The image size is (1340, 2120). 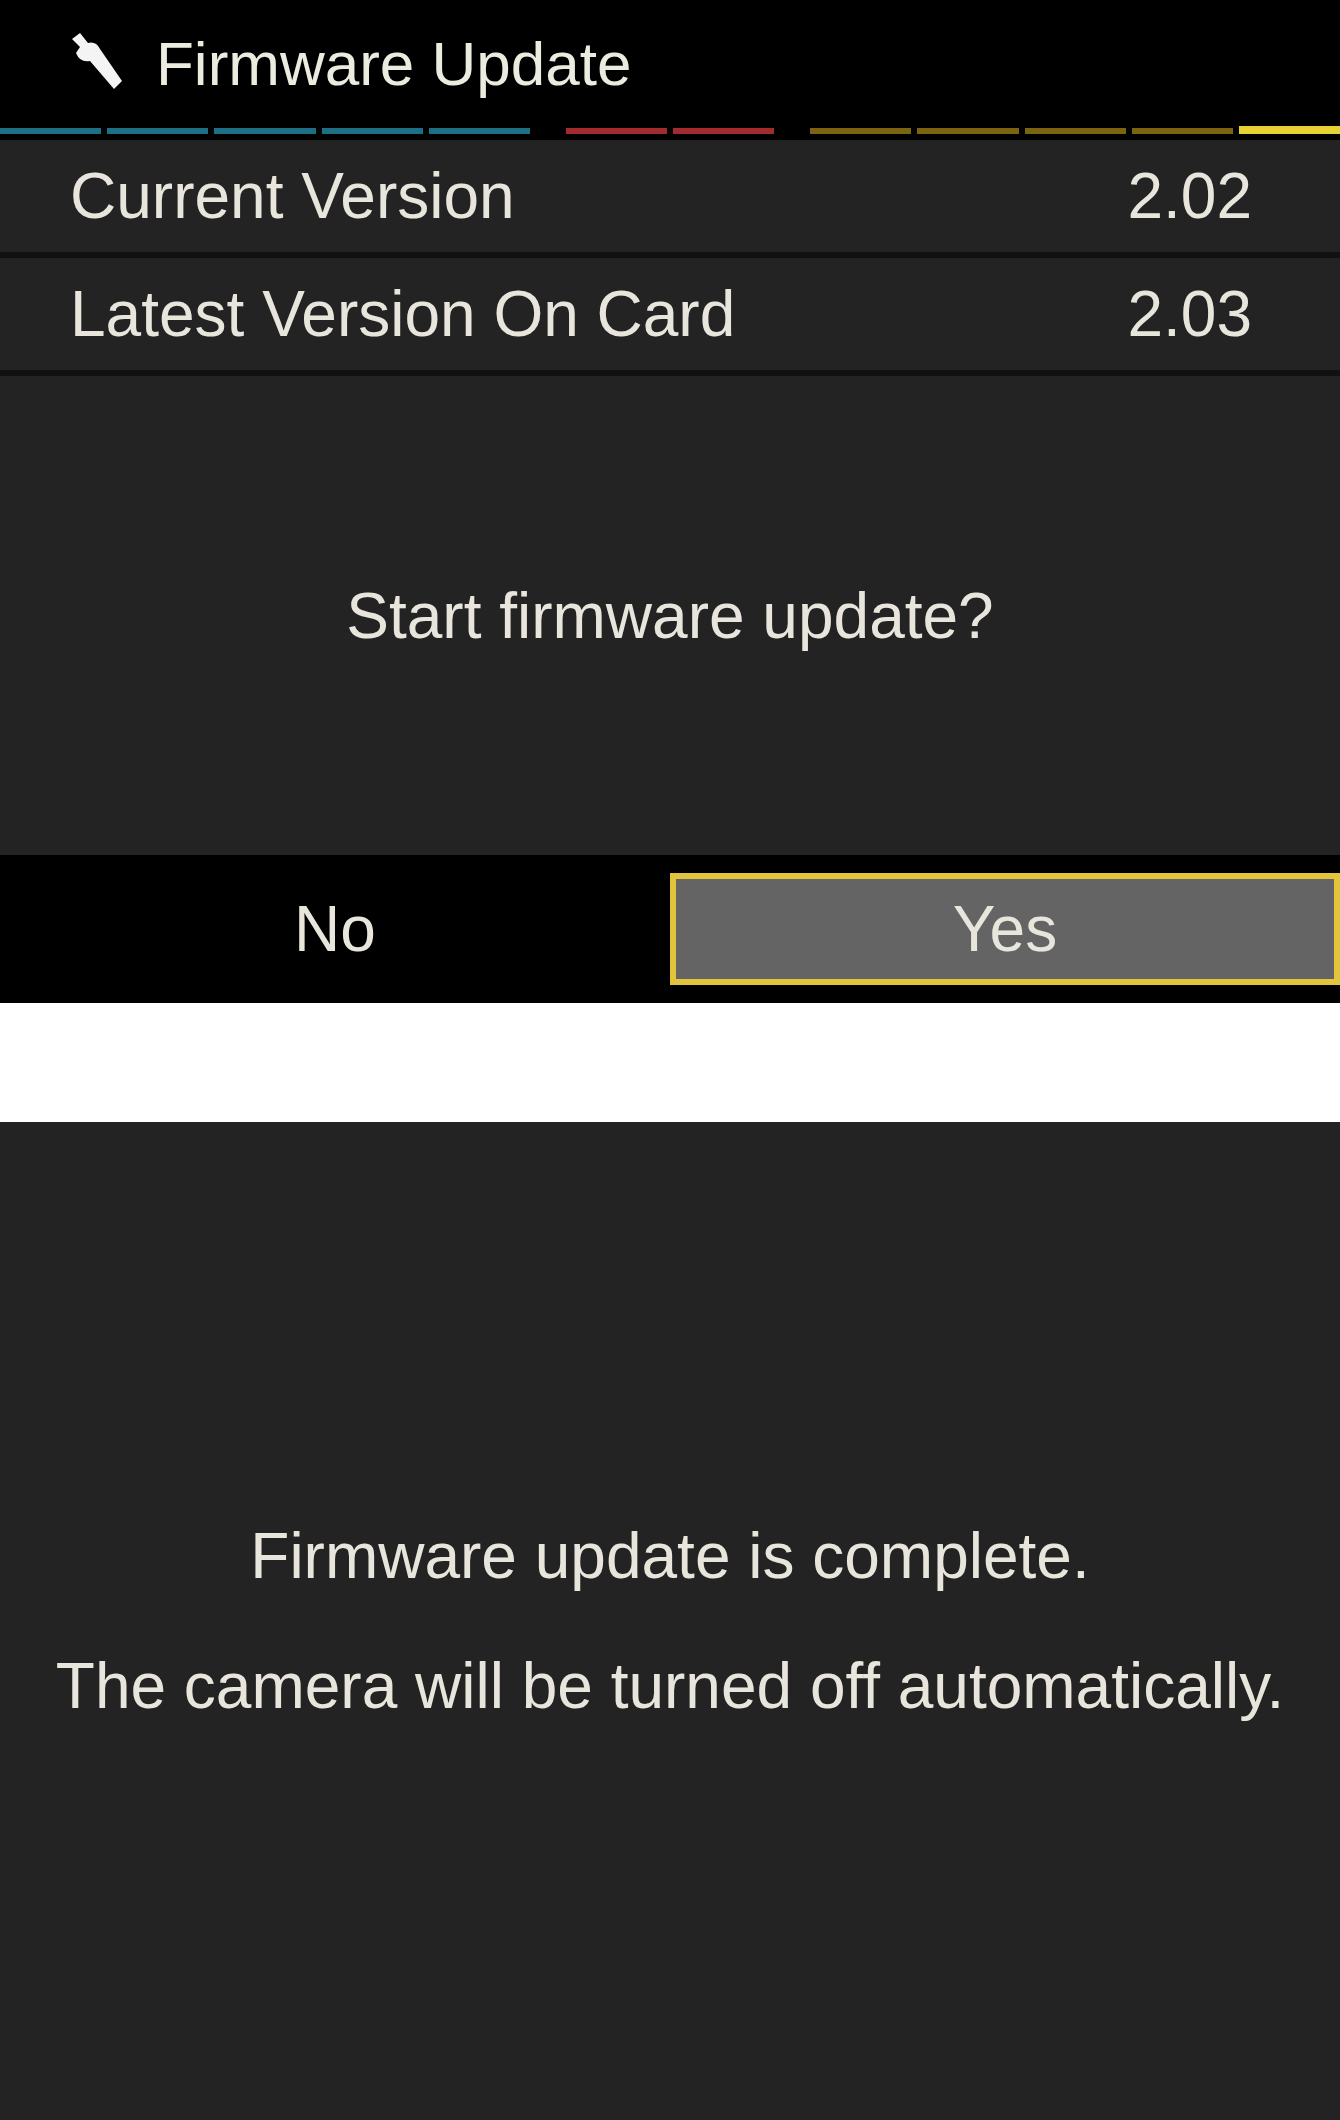 What do you see at coordinates (394, 63) in the screenshot?
I see `screen-title: Firmware Update` at bounding box center [394, 63].